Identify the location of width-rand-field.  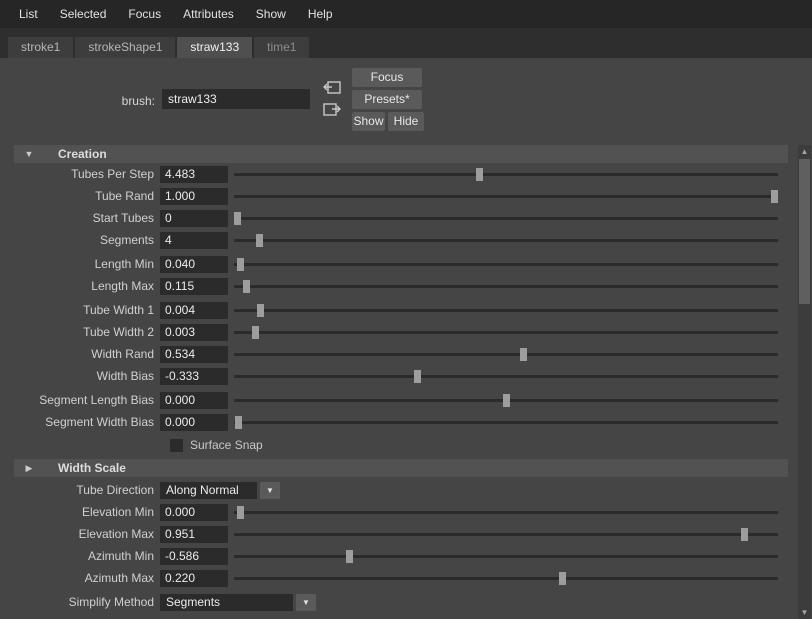
(194, 354).